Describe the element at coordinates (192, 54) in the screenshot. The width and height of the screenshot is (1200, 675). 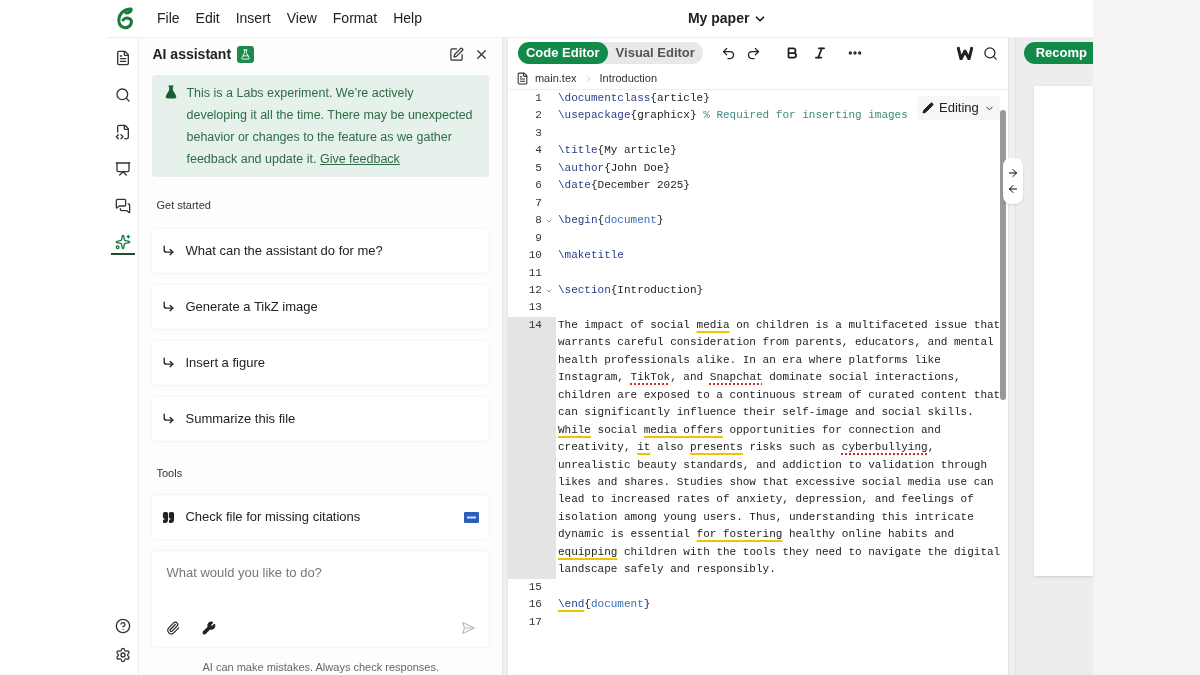
I see `panel-title: AI assistant` at that location.